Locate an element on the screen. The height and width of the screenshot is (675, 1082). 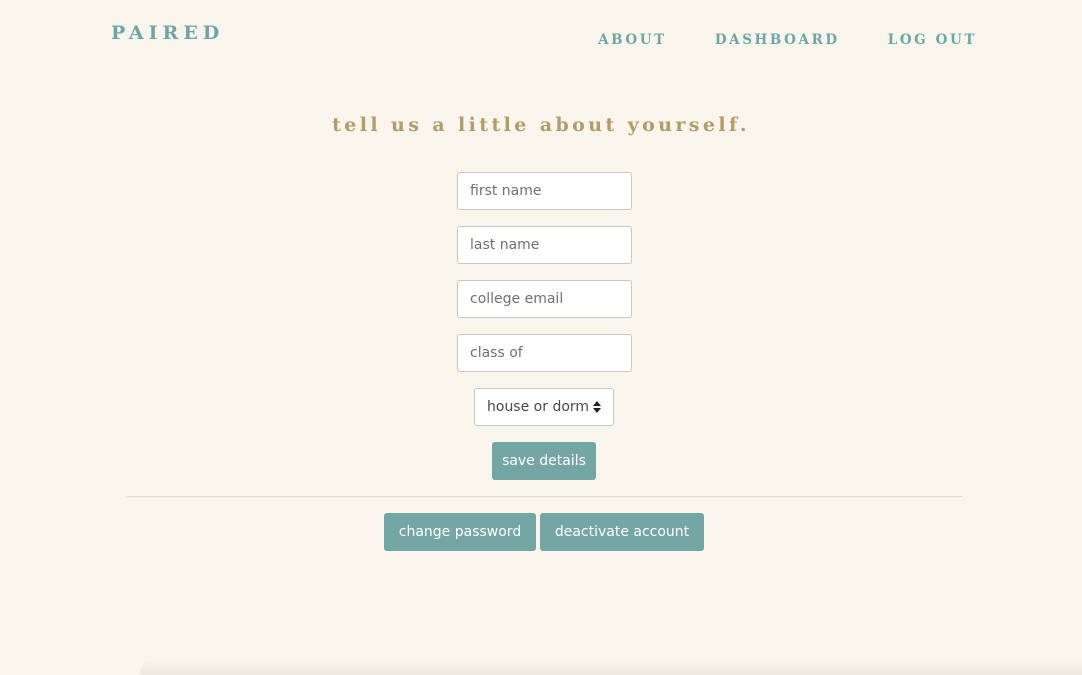
class-of-input is located at coordinates (544, 353).